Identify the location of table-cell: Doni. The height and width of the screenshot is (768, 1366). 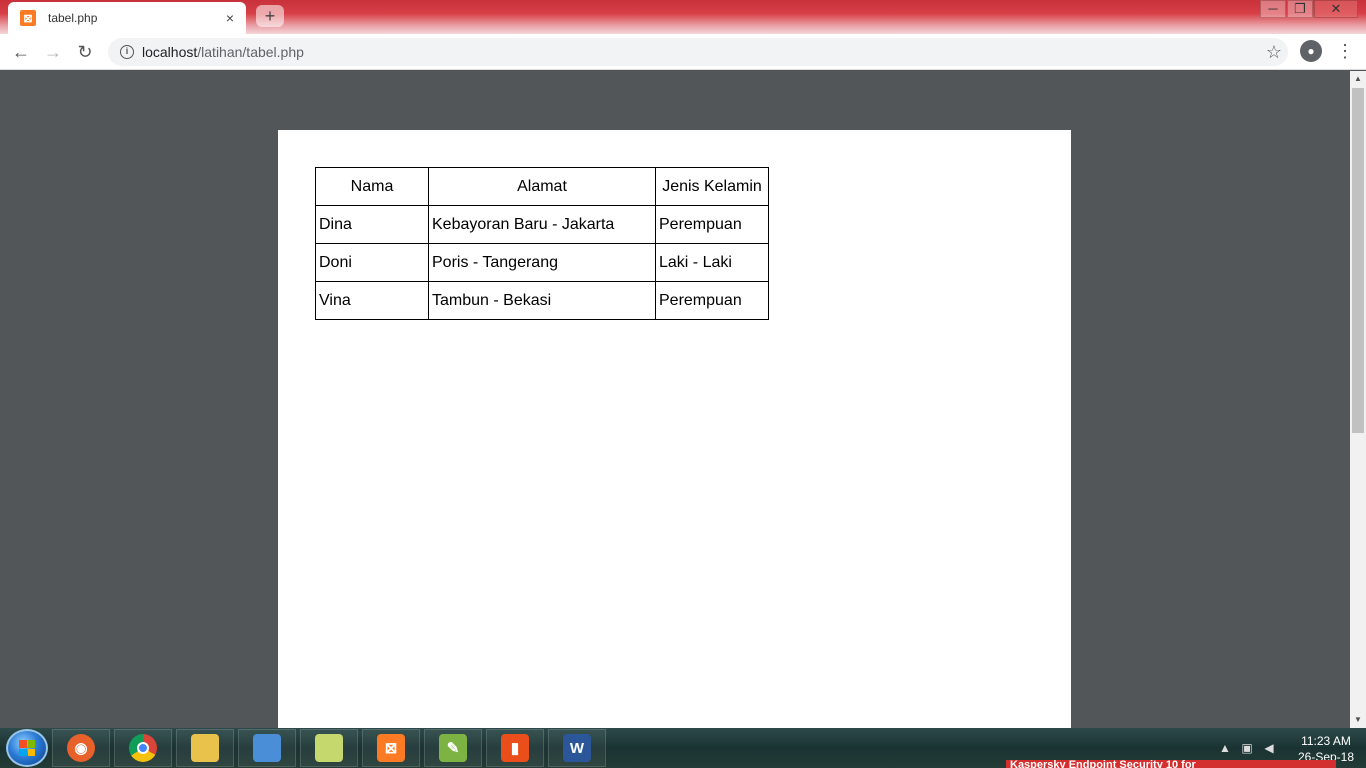
(372, 262).